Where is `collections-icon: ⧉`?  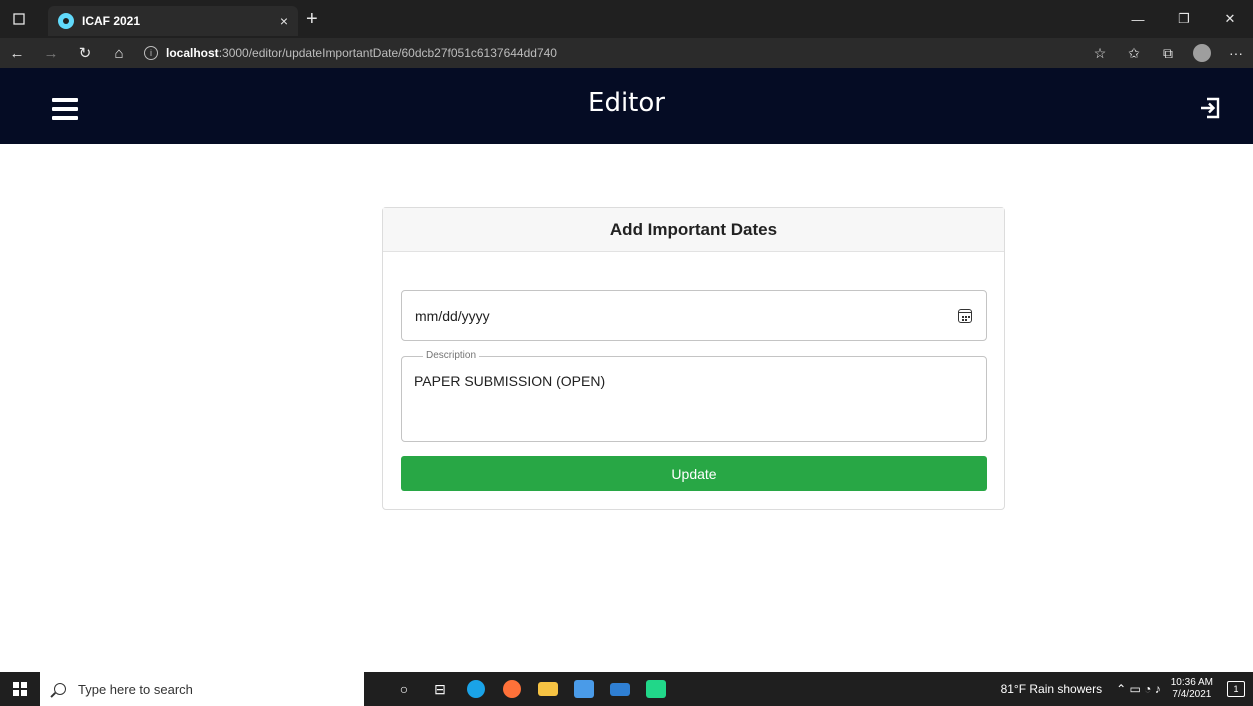 collections-icon: ⧉ is located at coordinates (1168, 53).